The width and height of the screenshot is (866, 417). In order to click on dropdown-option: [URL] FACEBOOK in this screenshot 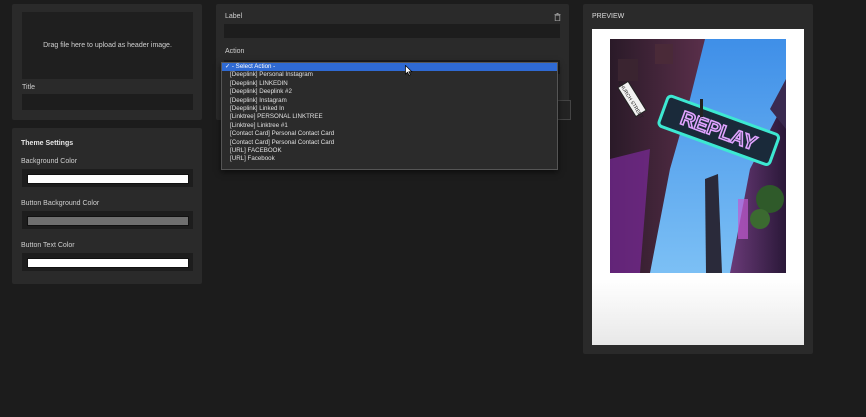, I will do `click(389, 151)`.